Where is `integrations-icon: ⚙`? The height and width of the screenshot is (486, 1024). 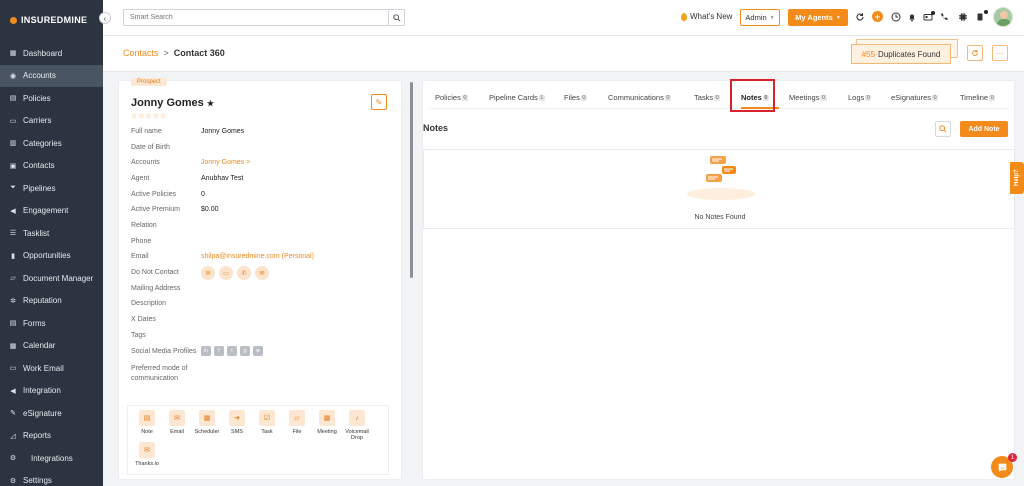
integrations-icon: ⚙ is located at coordinates (13, 459).